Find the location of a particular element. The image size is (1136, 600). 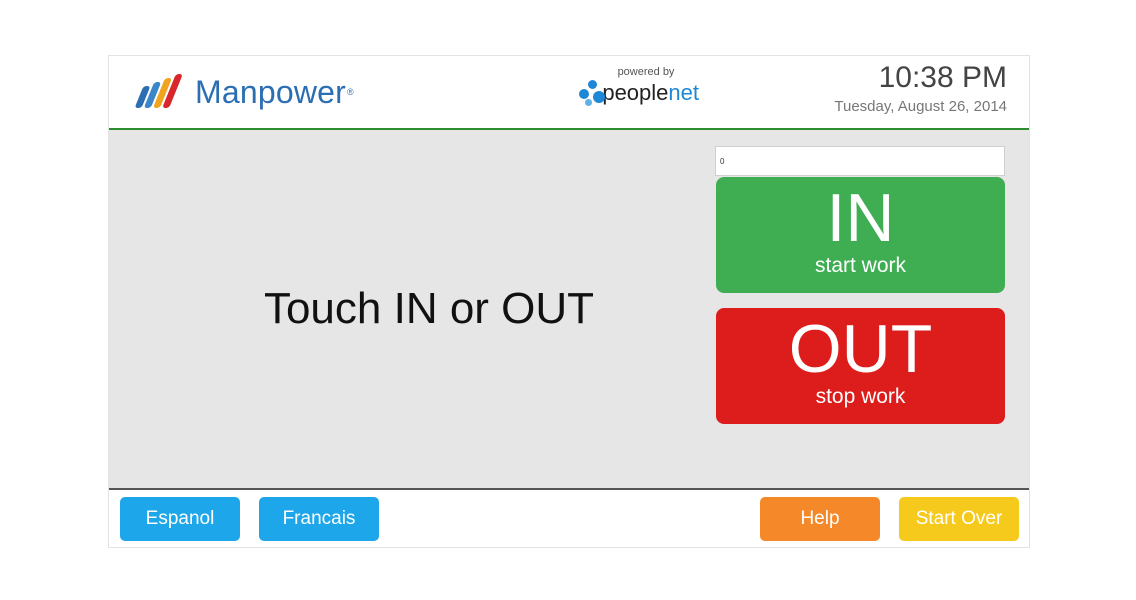

clock-in-button: IN start work is located at coordinates (860, 235).